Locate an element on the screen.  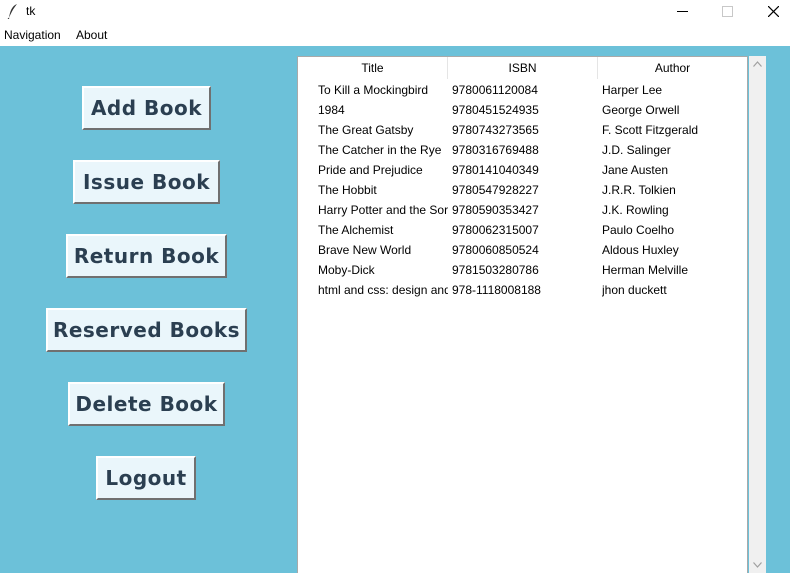
cell-isbn: 9780316769488 is located at coordinates (495, 150).